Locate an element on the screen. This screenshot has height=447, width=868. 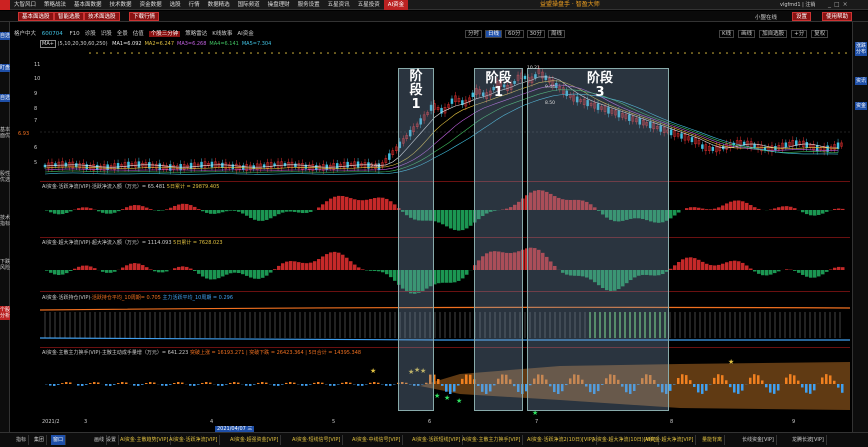
download-quotes-button: 下载行情 is located at coordinates (144, 16).